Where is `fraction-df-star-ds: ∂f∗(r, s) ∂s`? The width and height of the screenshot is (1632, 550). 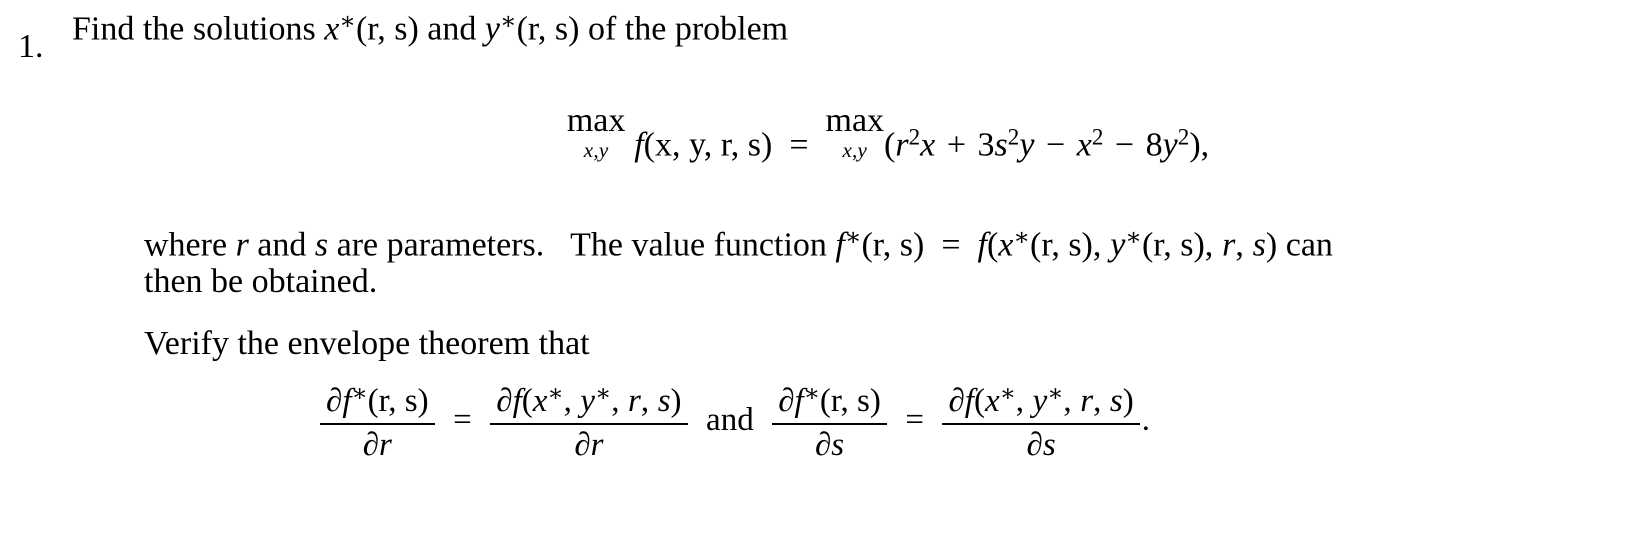 fraction-df-star-ds: ∂f∗(r, s) ∂s is located at coordinates (829, 422).